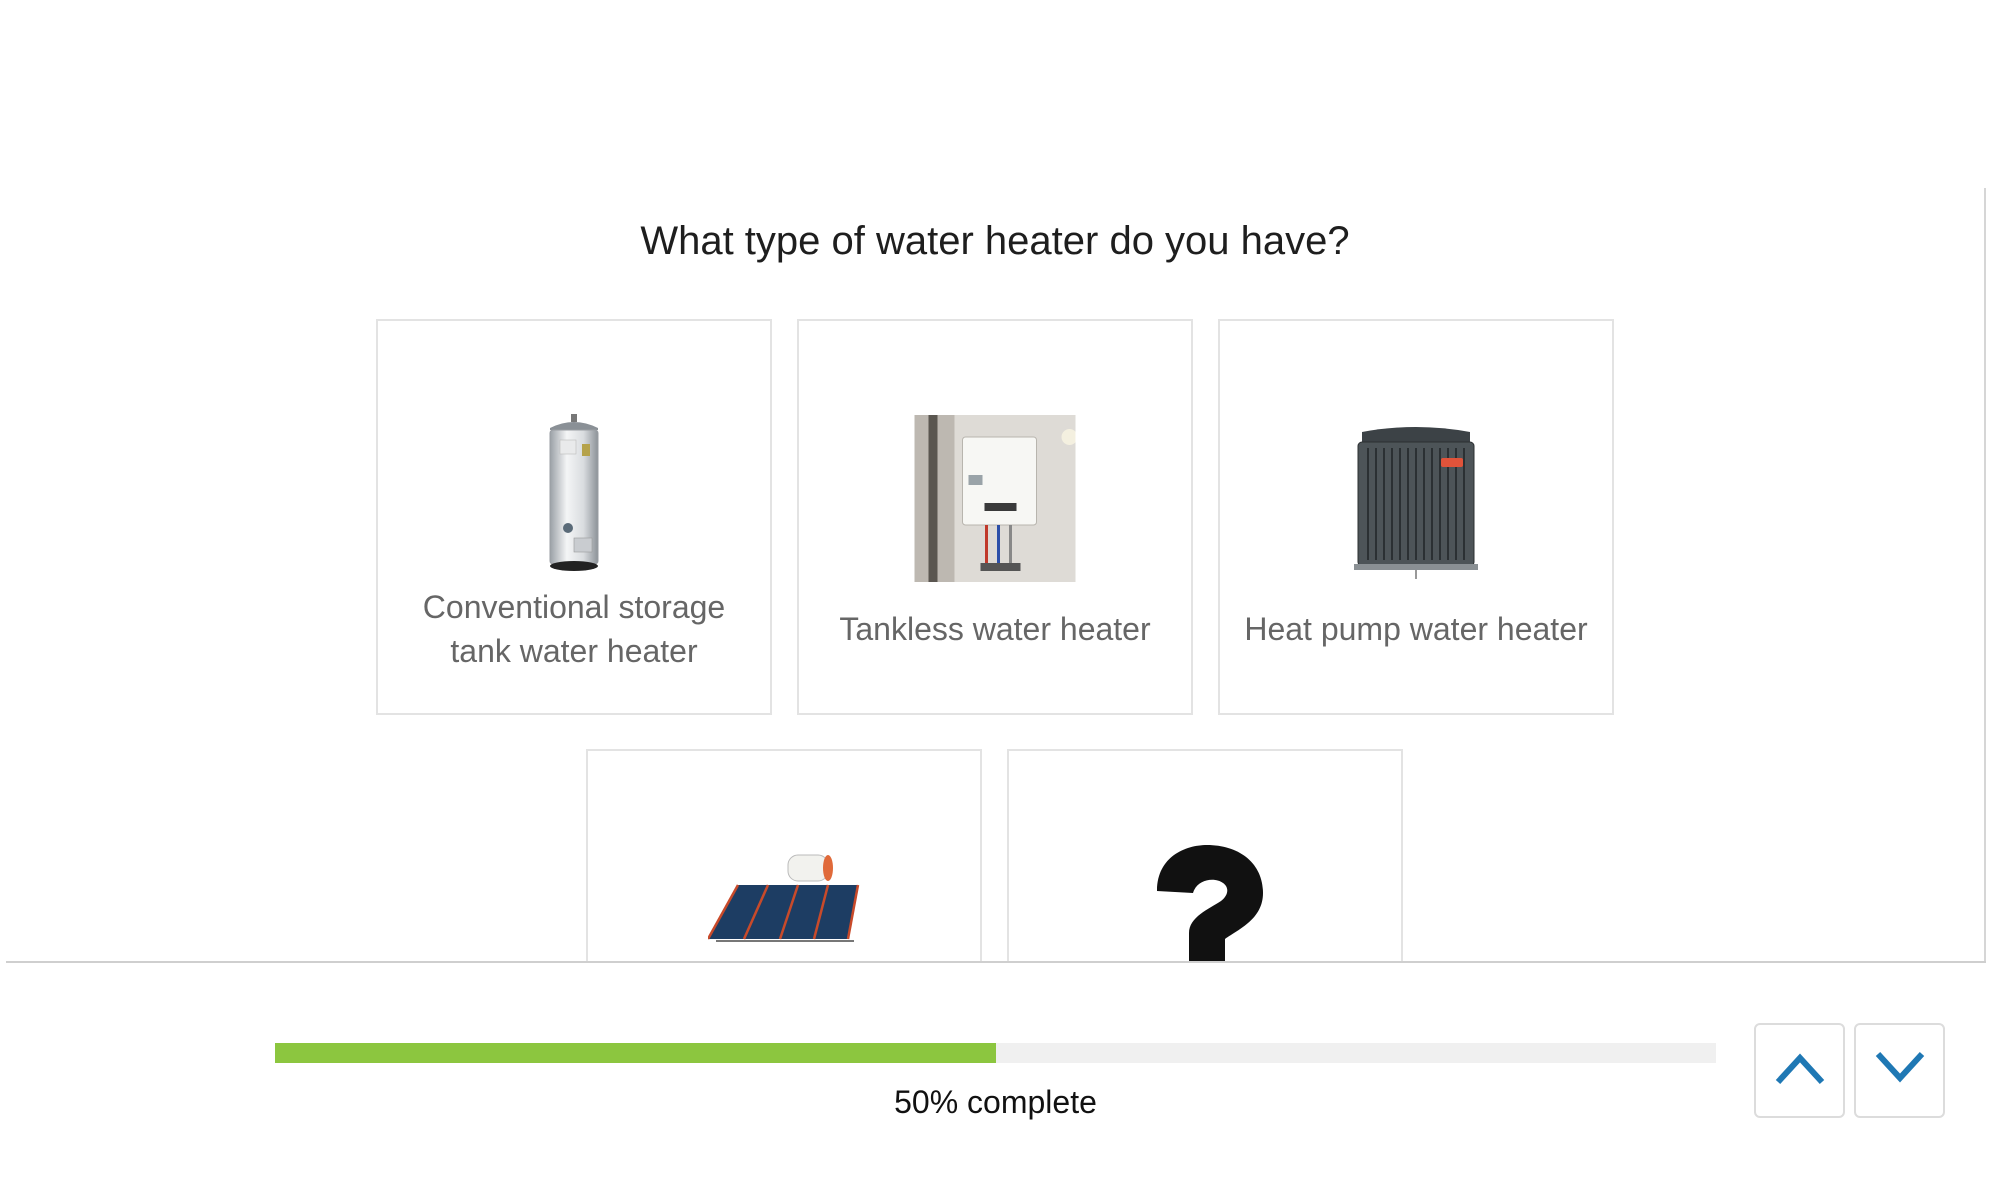 This screenshot has width=1990, height=1200. I want to click on footer-divider, so click(996, 962).